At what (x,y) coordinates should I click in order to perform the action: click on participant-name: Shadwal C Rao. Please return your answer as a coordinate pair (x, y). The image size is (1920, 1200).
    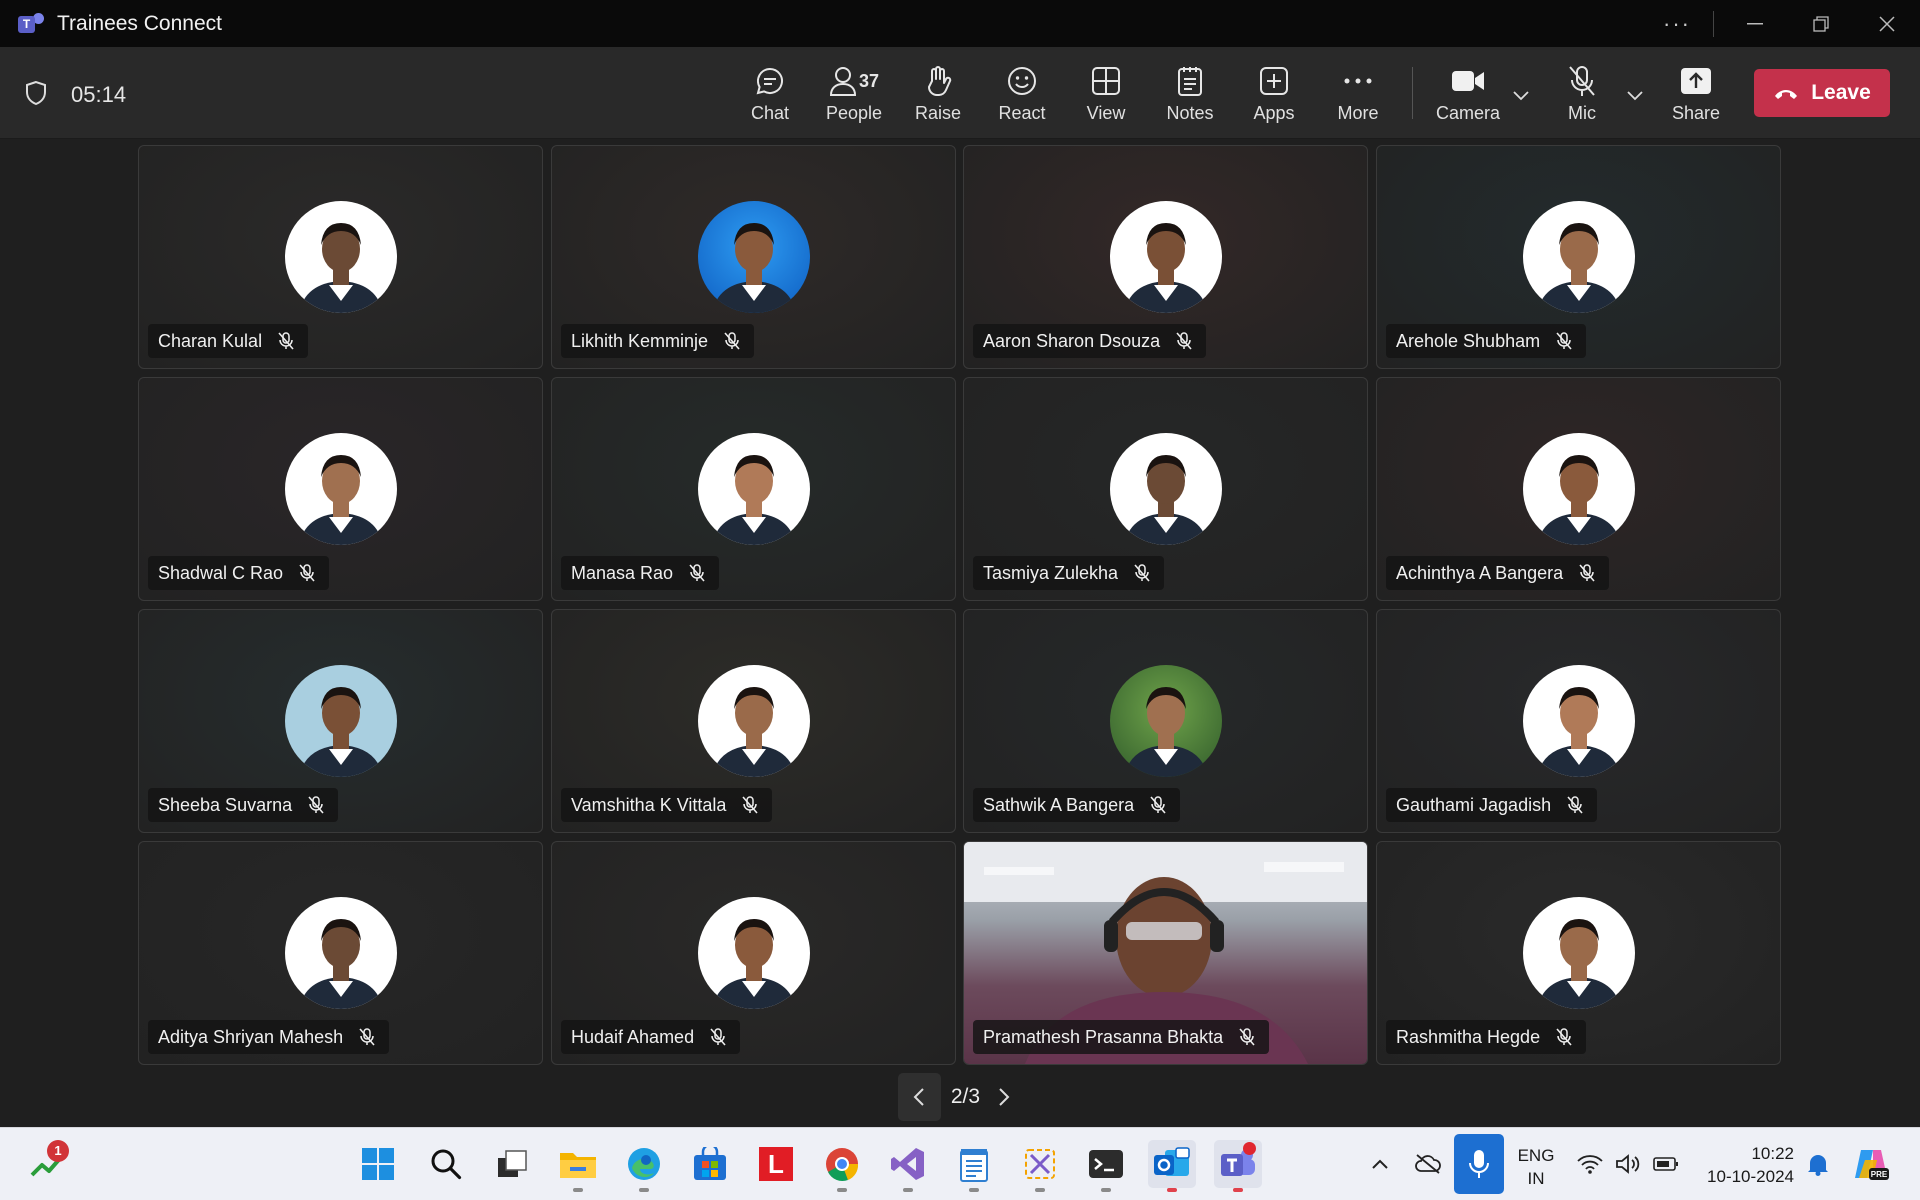
    Looking at the image, I should click on (221, 572).